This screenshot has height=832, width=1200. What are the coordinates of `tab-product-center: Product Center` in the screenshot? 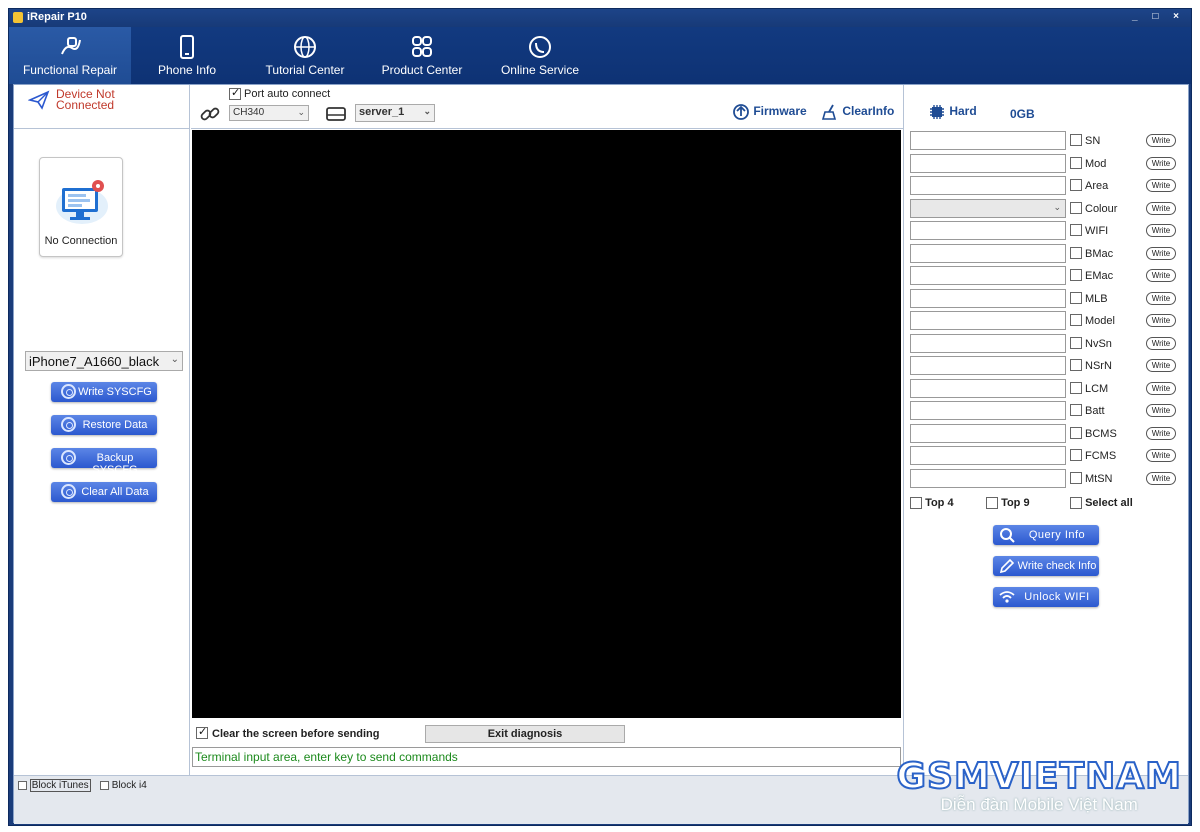 It's located at (422, 55).